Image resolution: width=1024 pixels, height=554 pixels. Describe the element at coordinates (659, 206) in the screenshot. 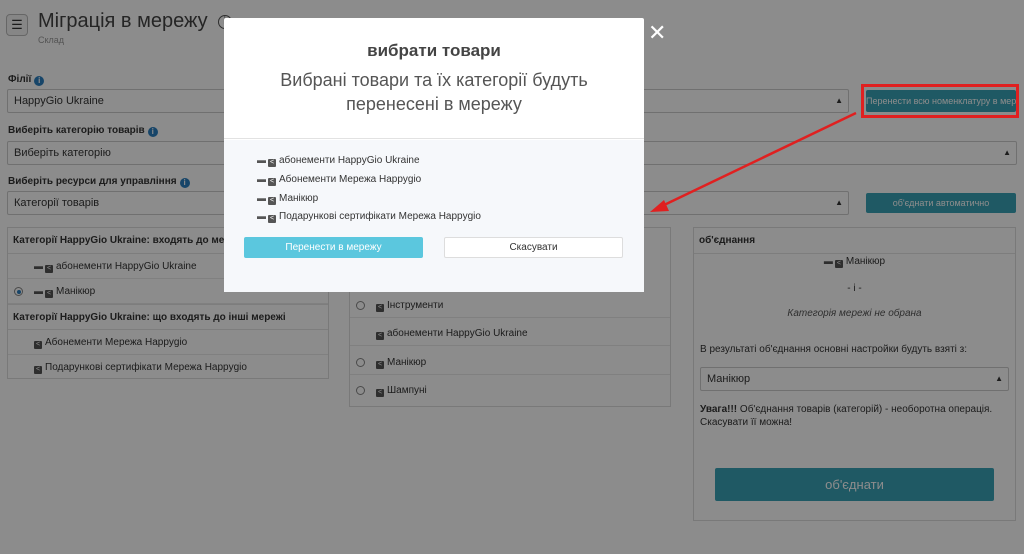

I see `arrow-head` at that location.